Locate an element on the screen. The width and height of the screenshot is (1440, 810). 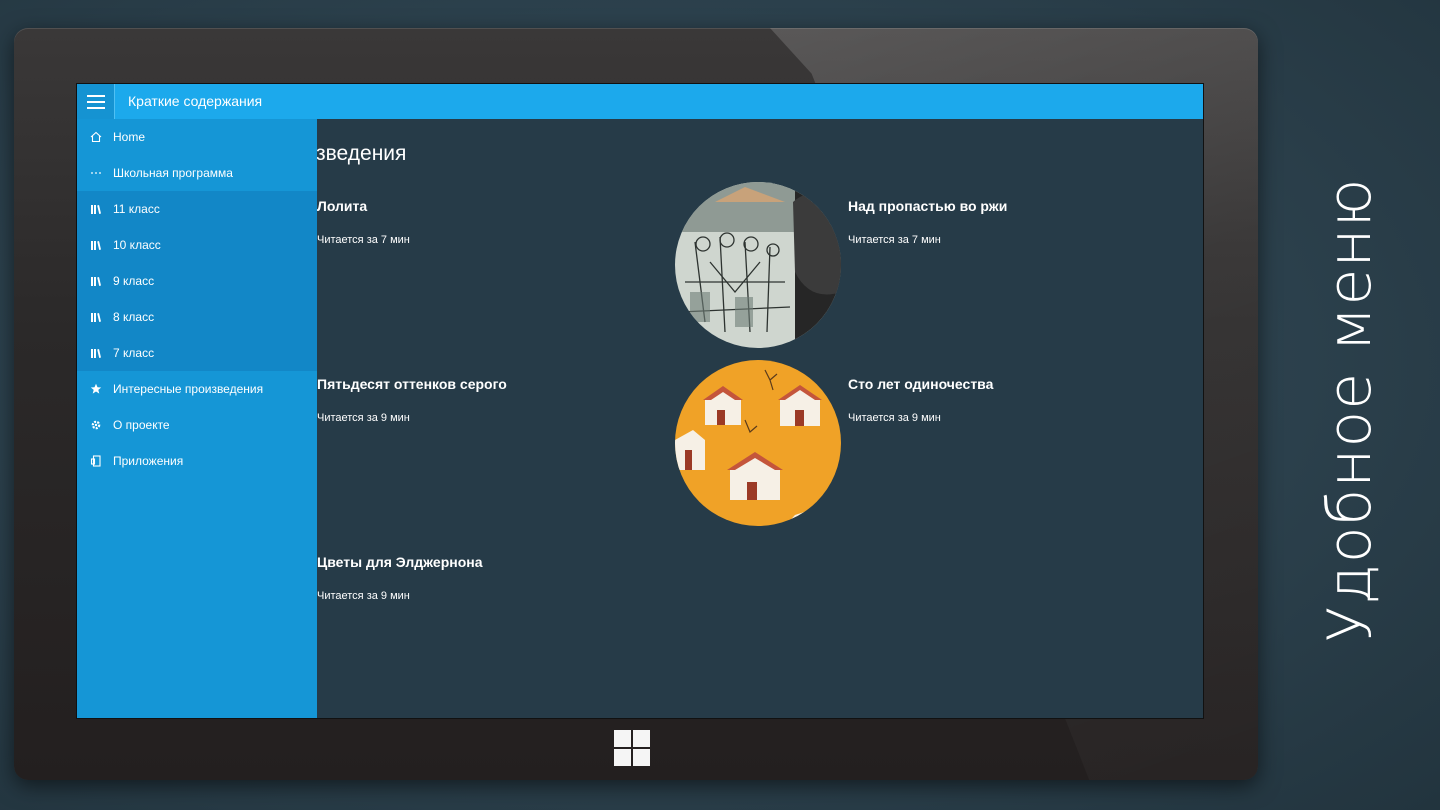
home-icon is located at coordinates (96, 137).